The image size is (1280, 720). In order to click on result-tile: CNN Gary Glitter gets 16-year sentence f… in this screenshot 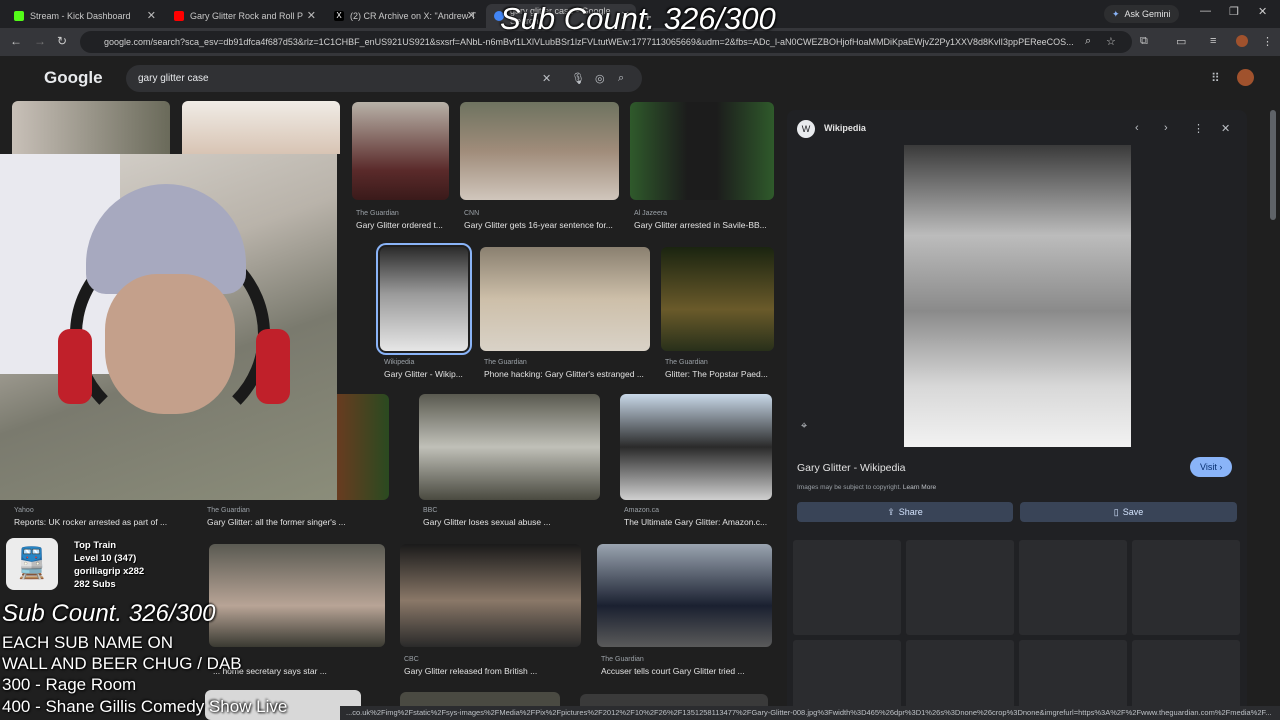, I will do `click(539, 168)`.